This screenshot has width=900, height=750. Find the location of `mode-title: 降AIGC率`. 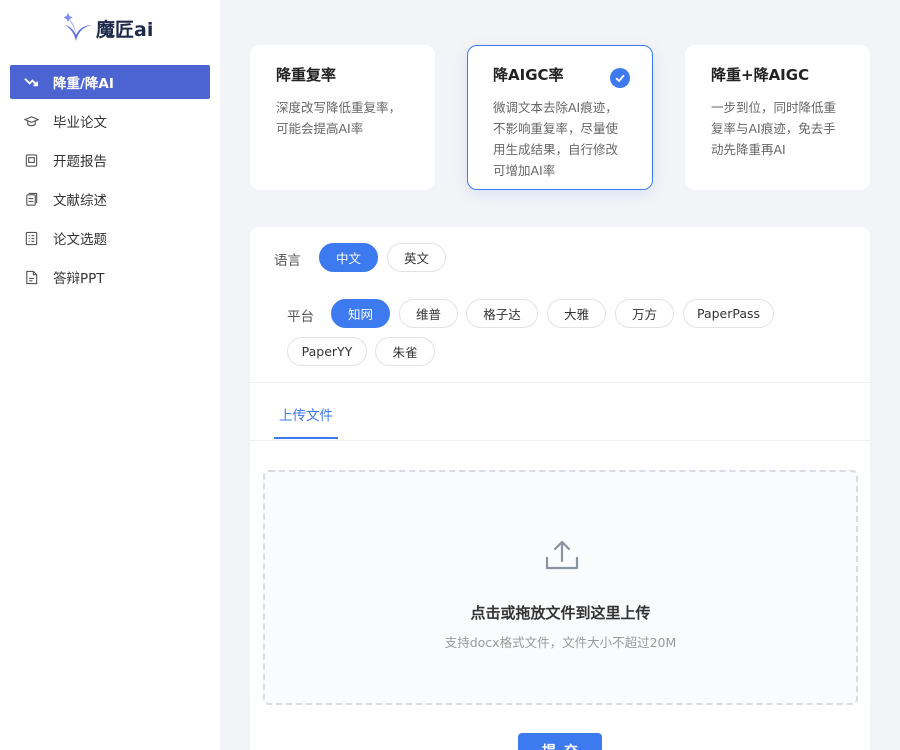

mode-title: 降AIGC率 is located at coordinates (528, 75).